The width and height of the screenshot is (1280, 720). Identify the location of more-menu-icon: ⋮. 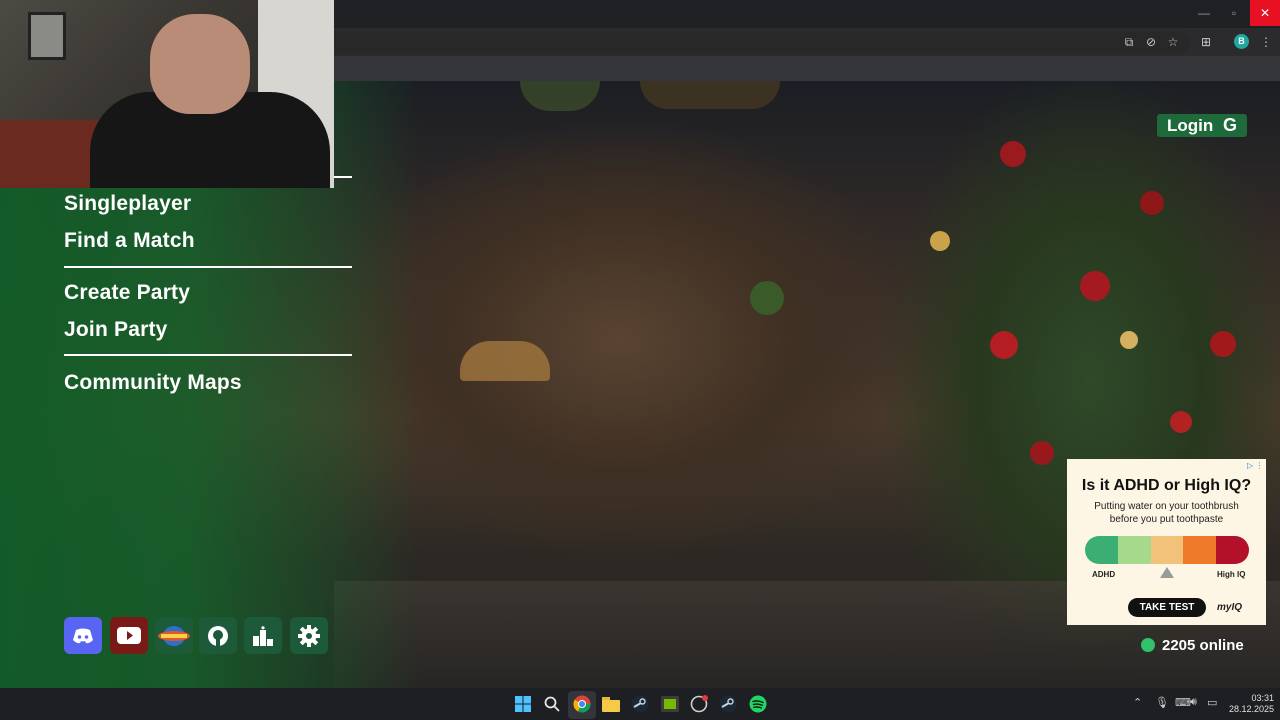
(1266, 42).